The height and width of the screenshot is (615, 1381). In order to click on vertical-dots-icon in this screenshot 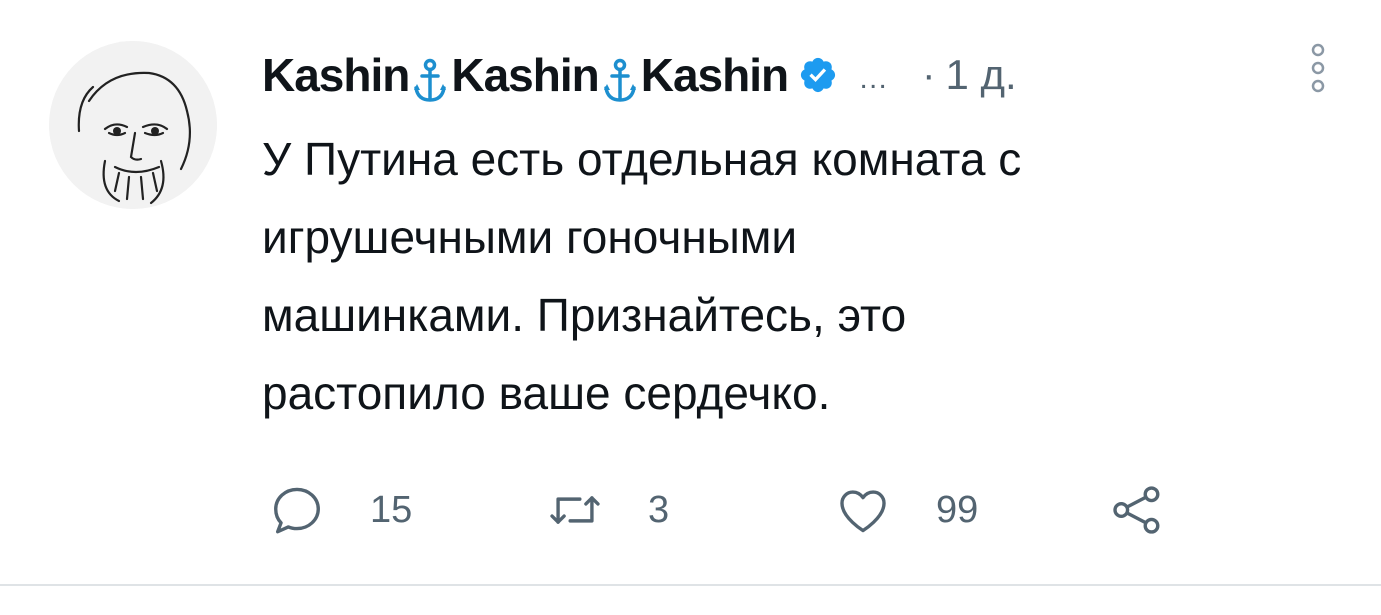, I will do `click(1318, 68)`.